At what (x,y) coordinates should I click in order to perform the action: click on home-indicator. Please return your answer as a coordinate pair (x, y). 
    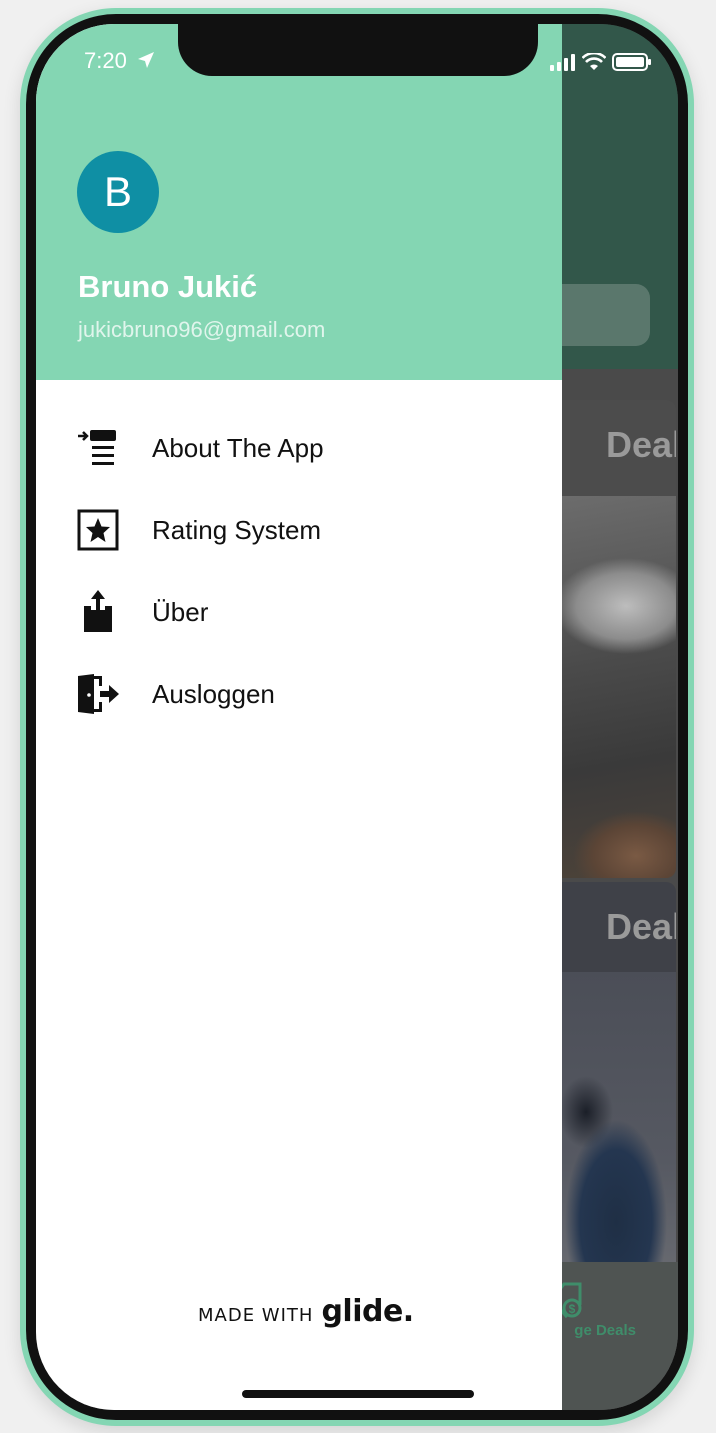
    Looking at the image, I should click on (358, 1394).